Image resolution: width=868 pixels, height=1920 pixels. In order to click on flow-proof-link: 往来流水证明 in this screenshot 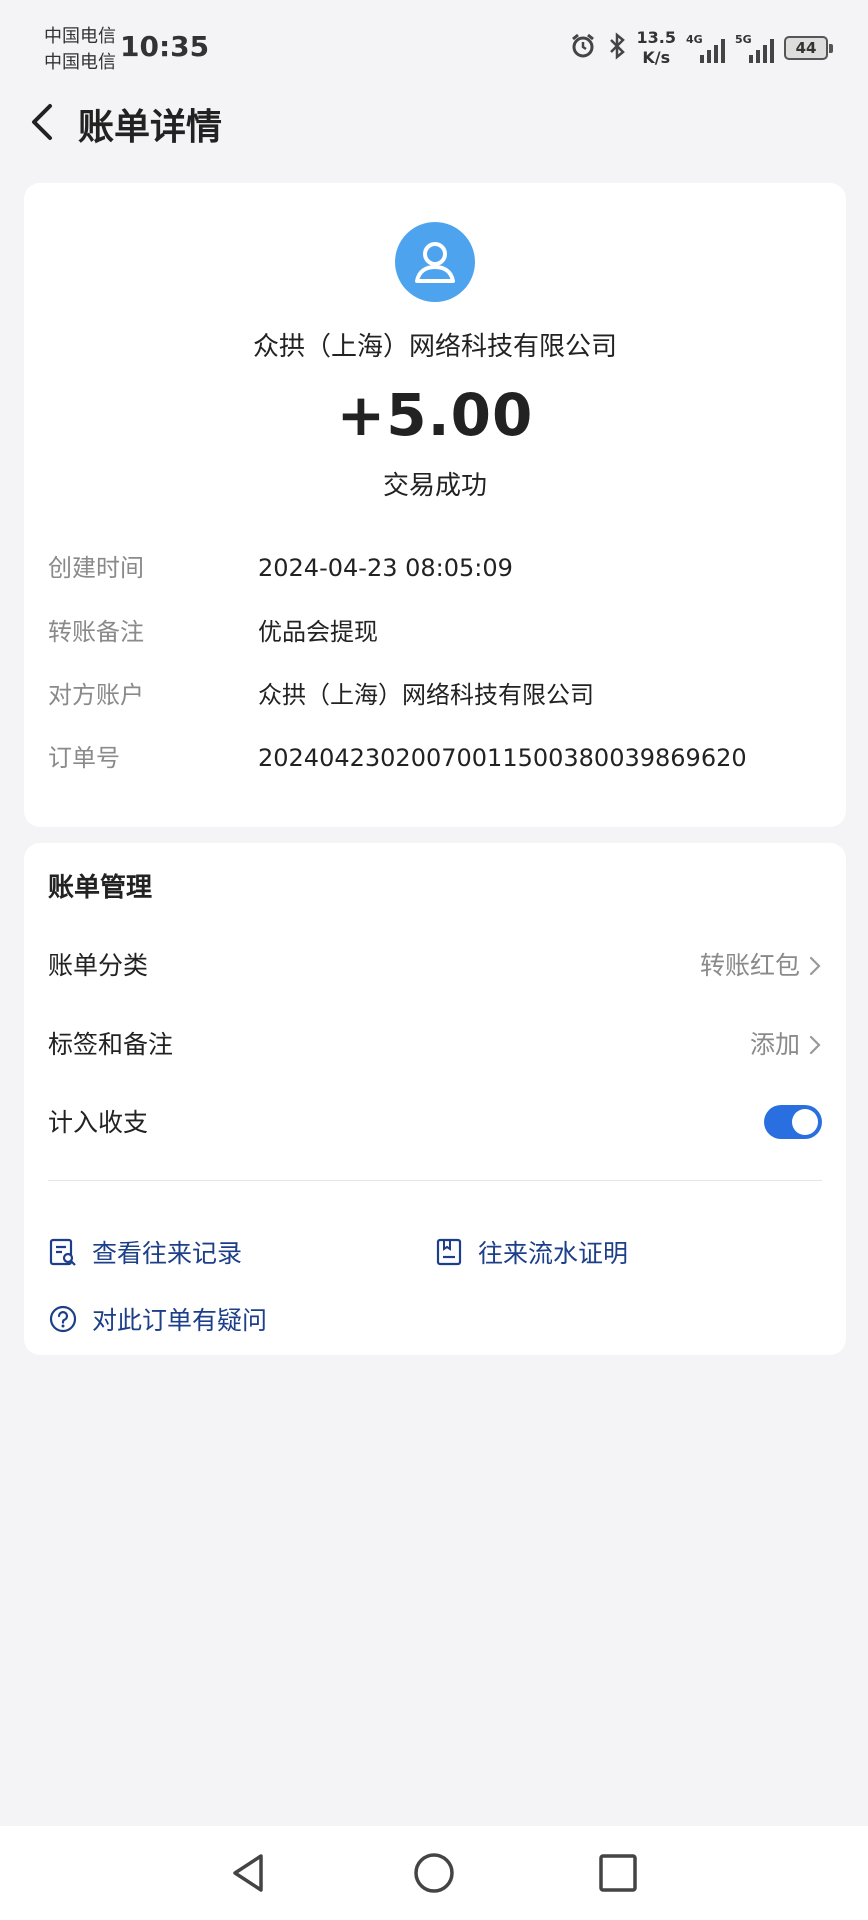, I will do `click(531, 1252)`.